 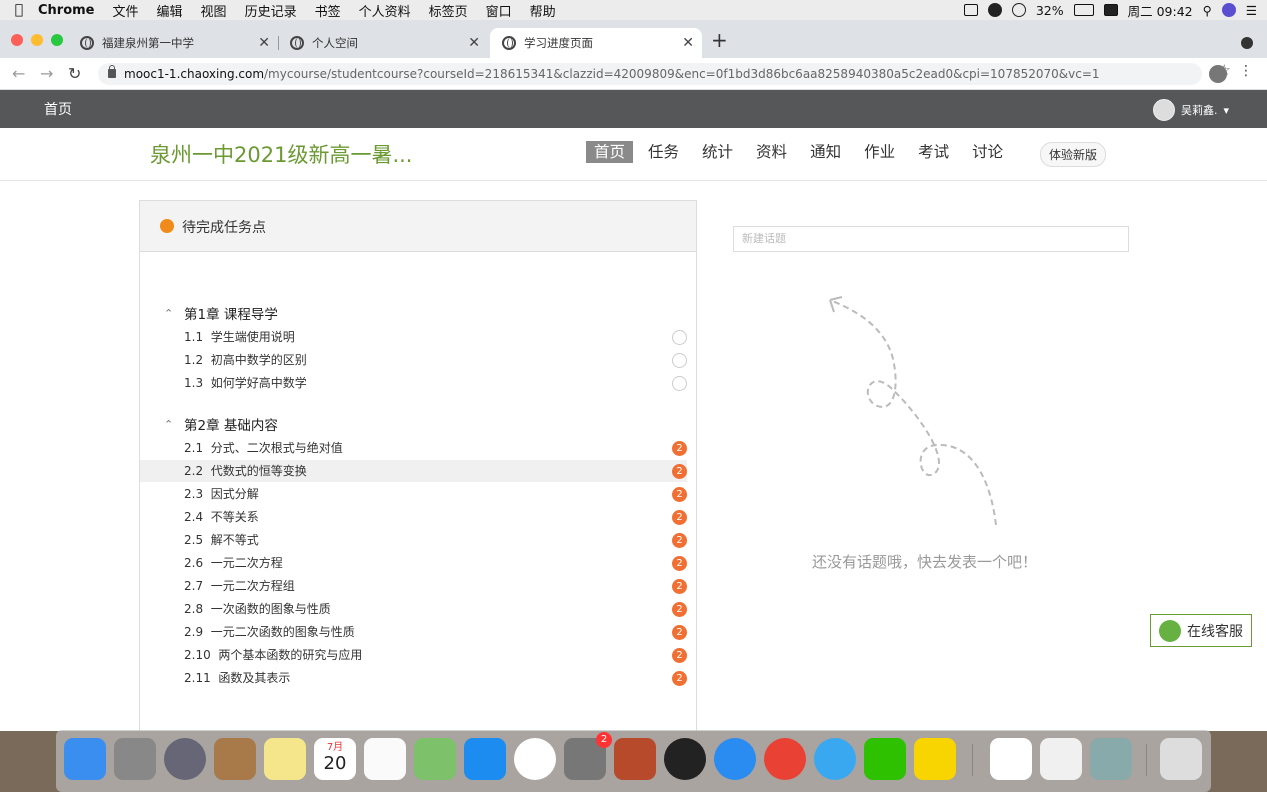 I want to click on item-label: 如何学好高中数学, so click(x=259, y=383).